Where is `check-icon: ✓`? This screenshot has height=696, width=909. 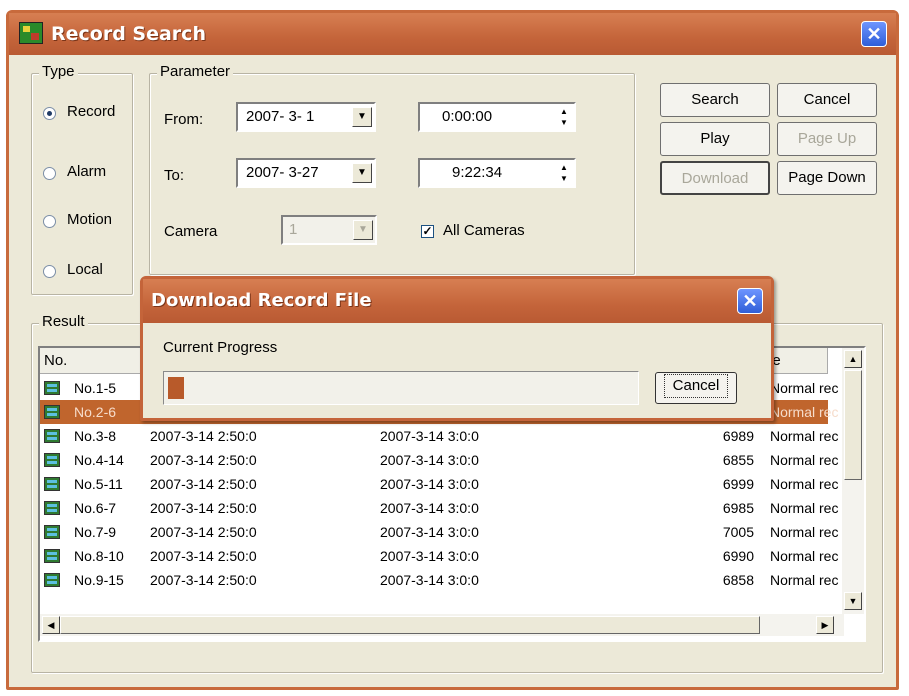
check-icon: ✓ is located at coordinates (427, 231).